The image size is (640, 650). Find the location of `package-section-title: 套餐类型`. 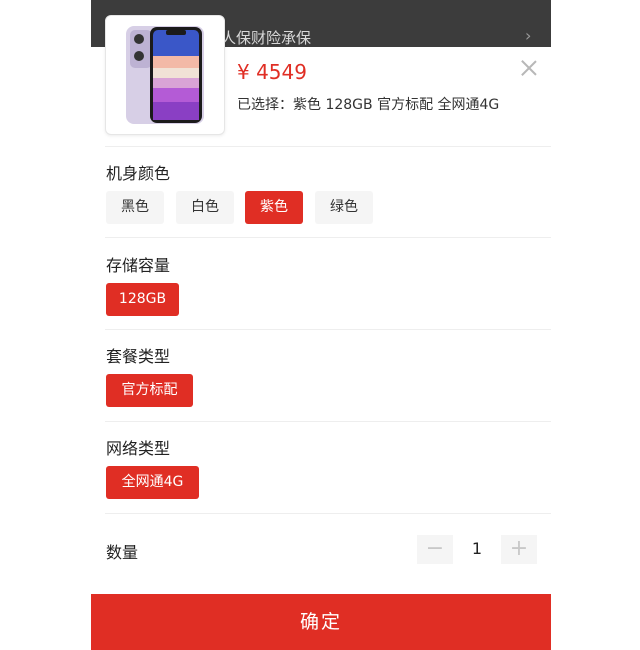

package-section-title: 套餐类型 is located at coordinates (138, 356).